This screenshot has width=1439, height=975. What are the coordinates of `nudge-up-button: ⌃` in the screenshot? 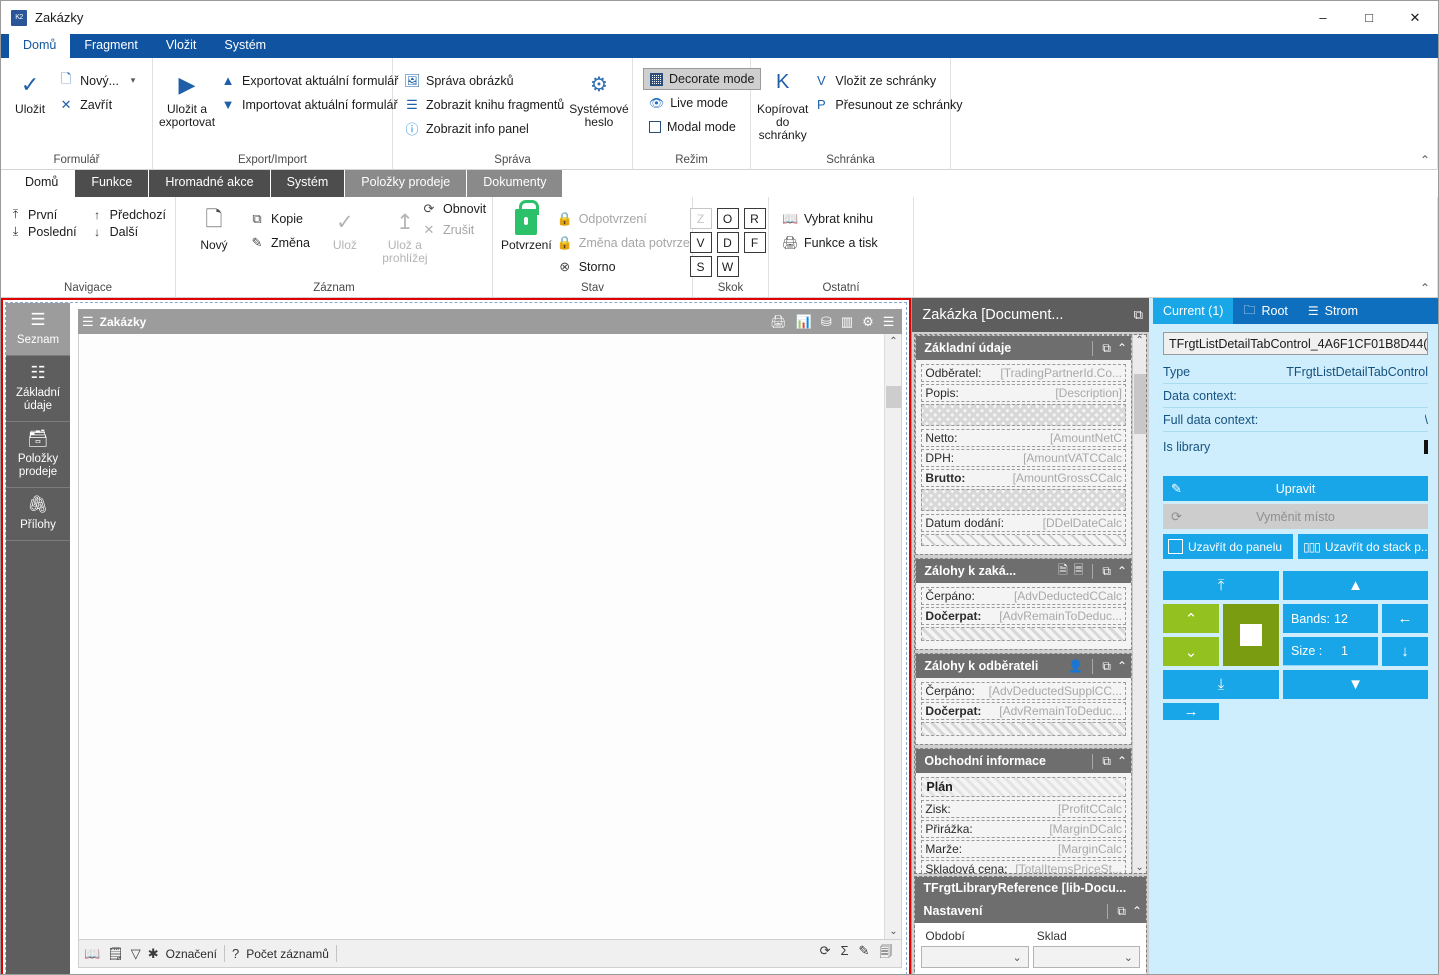 It's located at (1191, 618).